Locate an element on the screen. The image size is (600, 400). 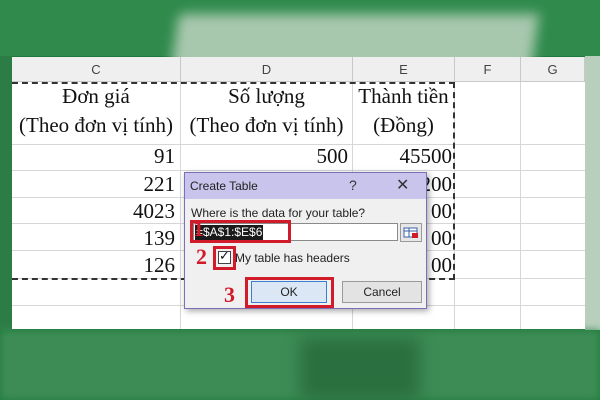
column-header-d: D is located at coordinates (267, 69).